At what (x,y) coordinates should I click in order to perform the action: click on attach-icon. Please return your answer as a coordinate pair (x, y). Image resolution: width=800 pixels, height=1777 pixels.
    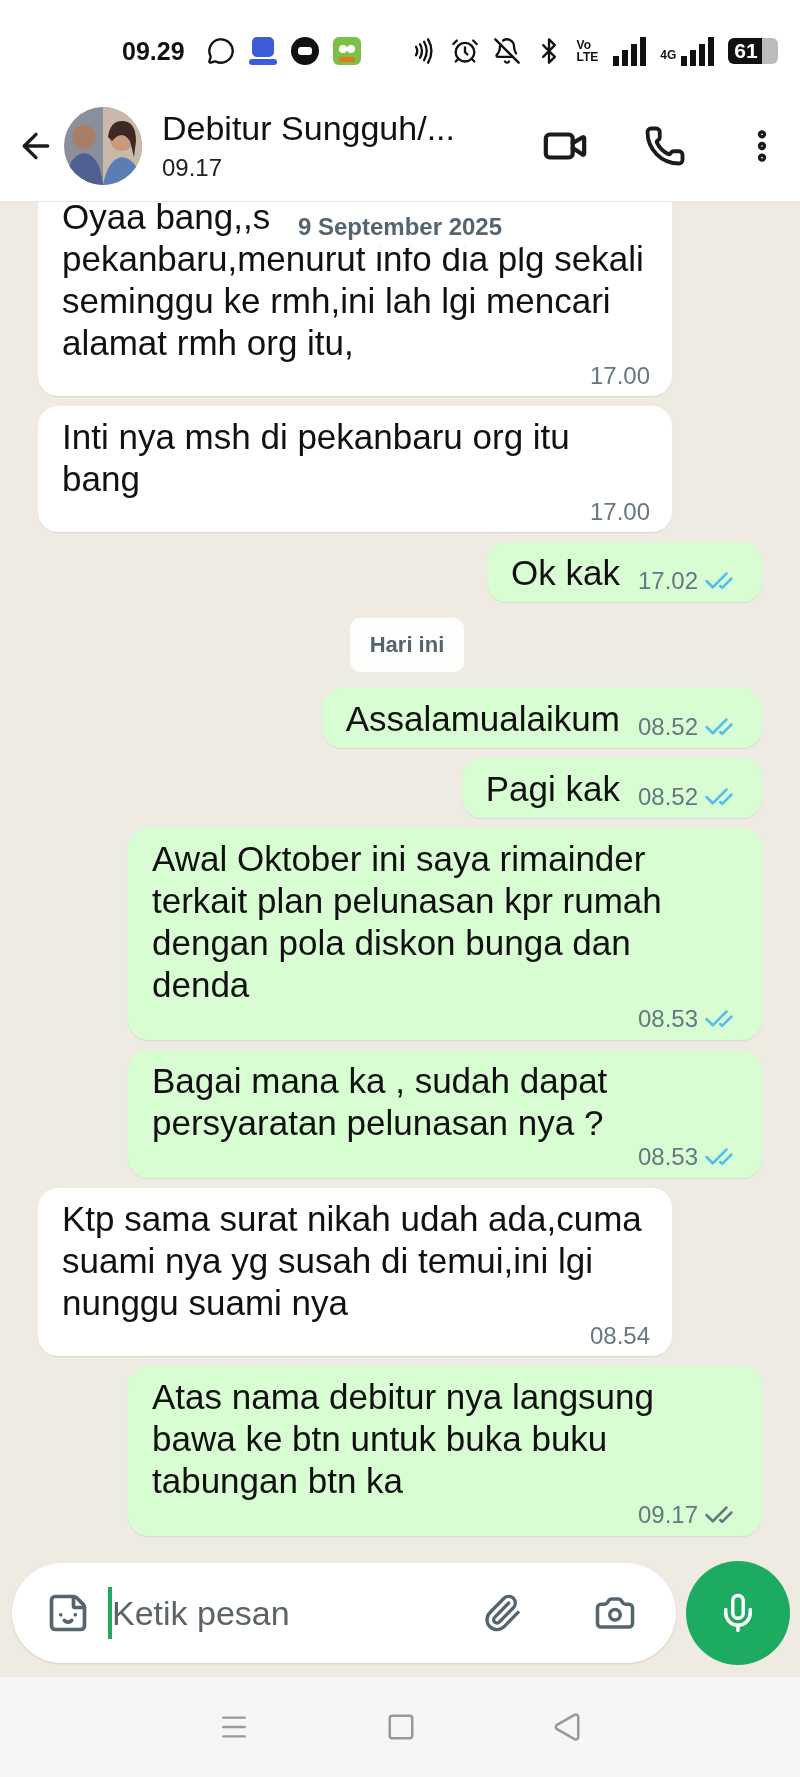
    Looking at the image, I should click on (502, 1613).